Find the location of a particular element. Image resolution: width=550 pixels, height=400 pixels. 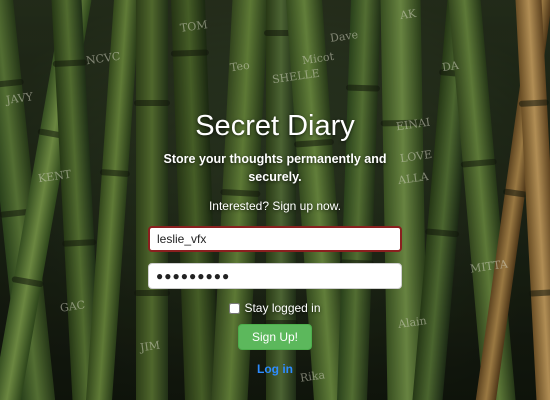

page-title: Secret Diary is located at coordinates (275, 126).